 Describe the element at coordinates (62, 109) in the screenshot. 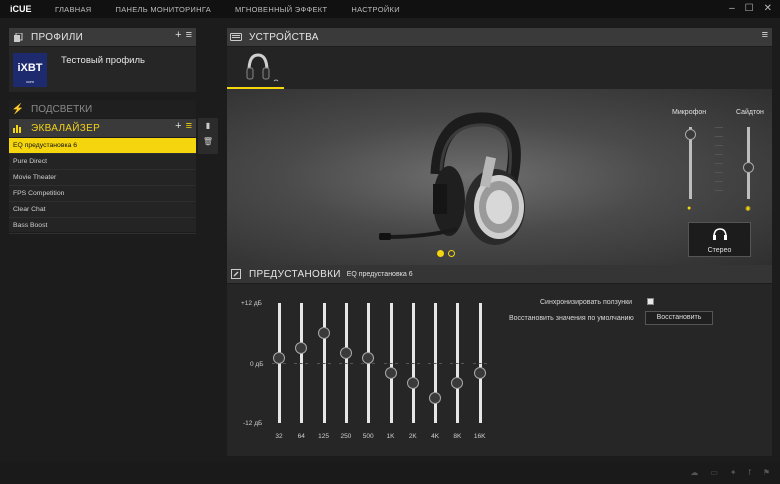

I see `lighting-title: ПОДСВЕТКИ` at that location.